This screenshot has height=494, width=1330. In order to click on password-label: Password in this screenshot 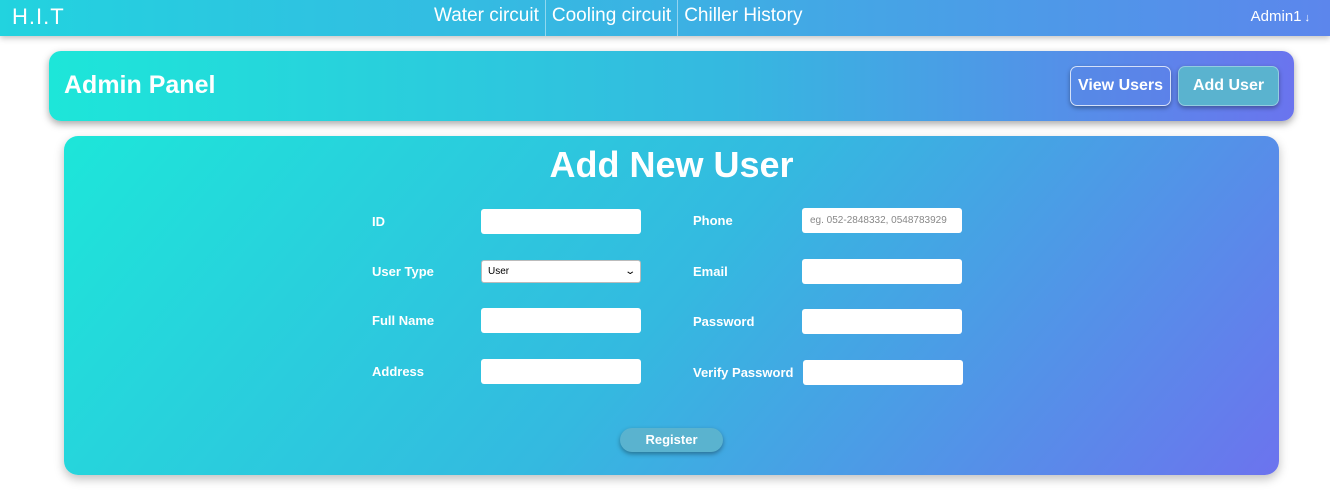, I will do `click(724, 321)`.